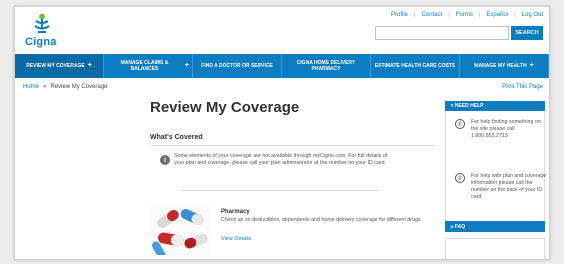  Describe the element at coordinates (180, 230) in the screenshot. I see `pharmacy-pills-image` at that location.